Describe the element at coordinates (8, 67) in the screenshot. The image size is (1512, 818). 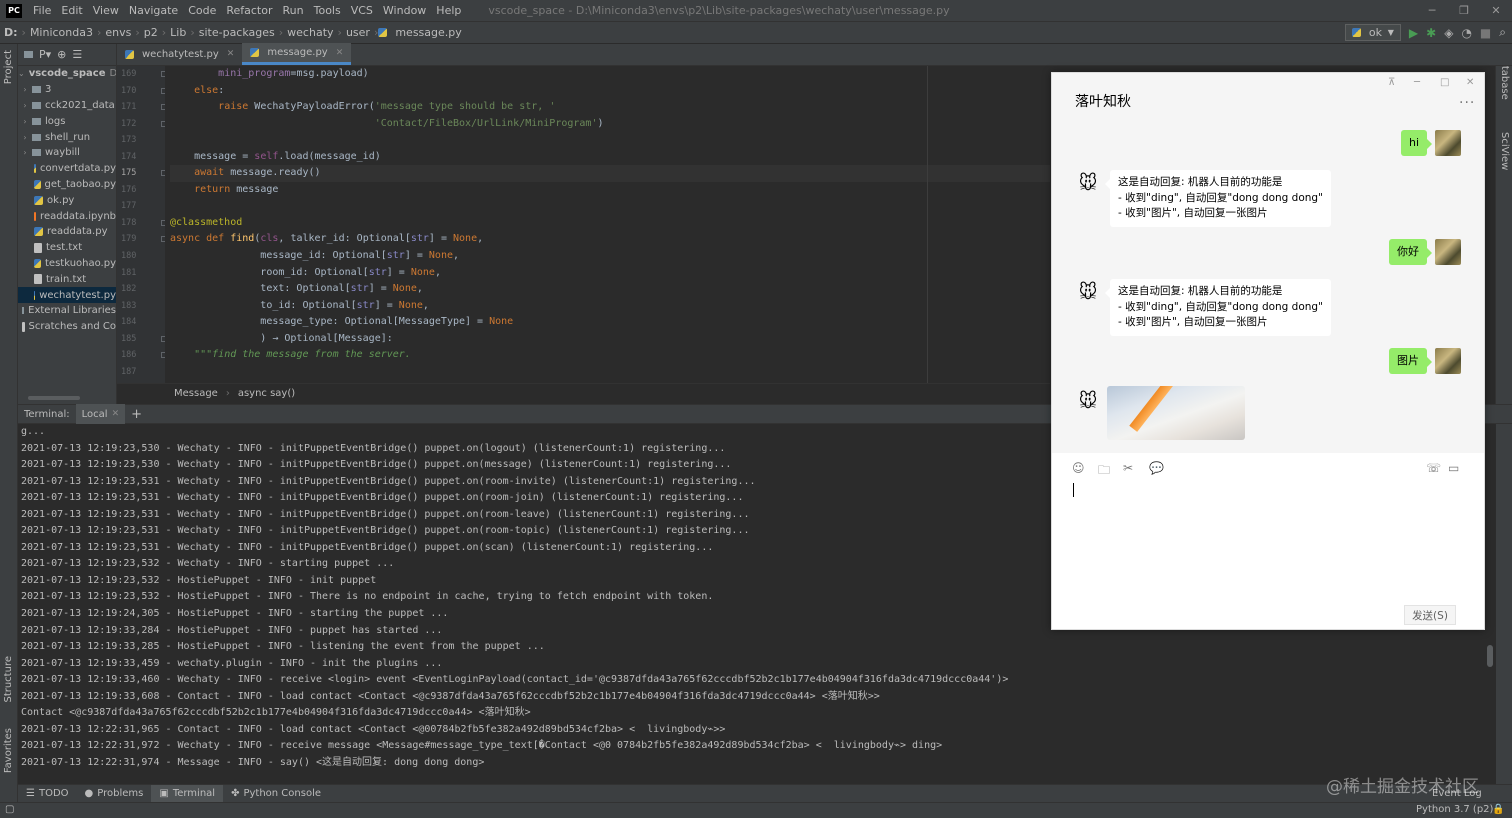
I see `project-tool-tab: Project` at that location.